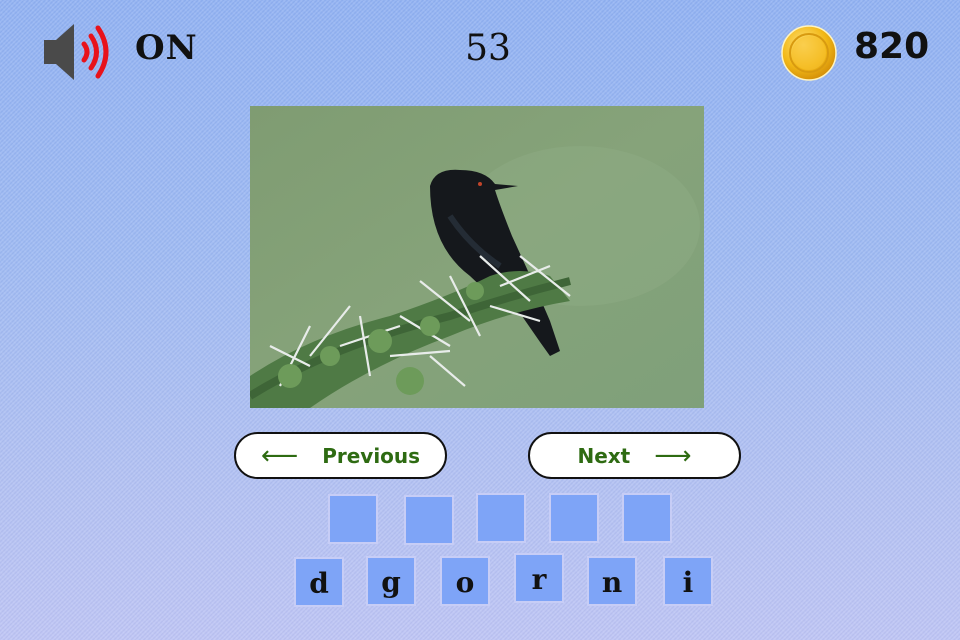  Describe the element at coordinates (465, 581) in the screenshot. I see `letter-tile: o` at that location.